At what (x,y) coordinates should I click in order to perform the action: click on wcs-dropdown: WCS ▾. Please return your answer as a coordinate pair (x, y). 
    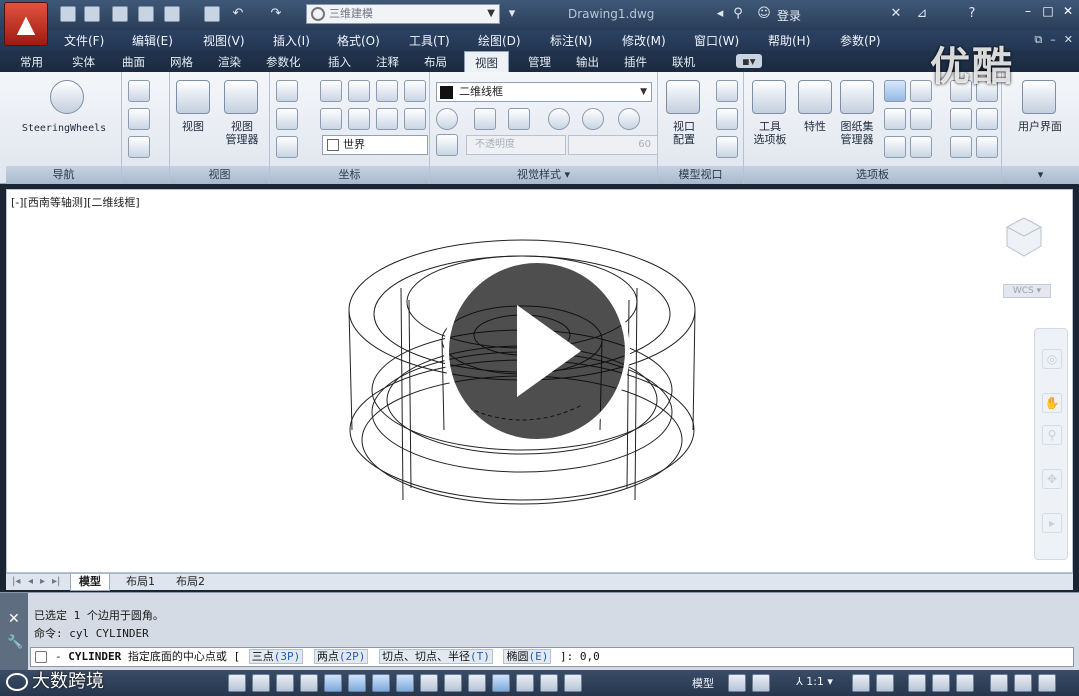
    Looking at the image, I should click on (1027, 291).